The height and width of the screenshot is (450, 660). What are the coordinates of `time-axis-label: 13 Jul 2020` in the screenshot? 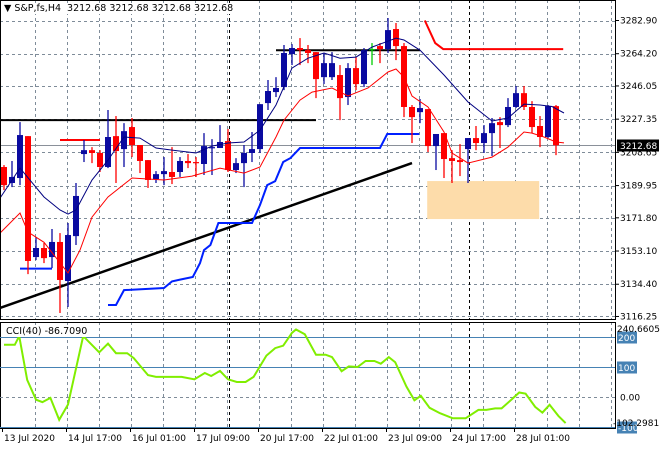 It's located at (29, 439).